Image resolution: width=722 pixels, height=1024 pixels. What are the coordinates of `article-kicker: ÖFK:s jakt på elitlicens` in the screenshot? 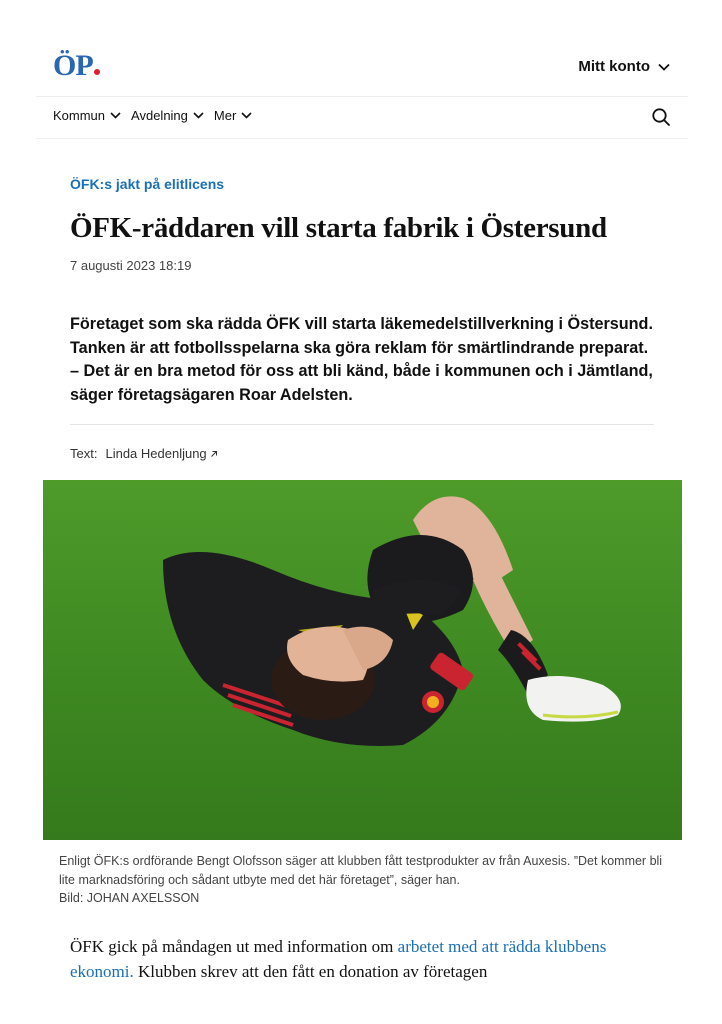 It's located at (147, 184).